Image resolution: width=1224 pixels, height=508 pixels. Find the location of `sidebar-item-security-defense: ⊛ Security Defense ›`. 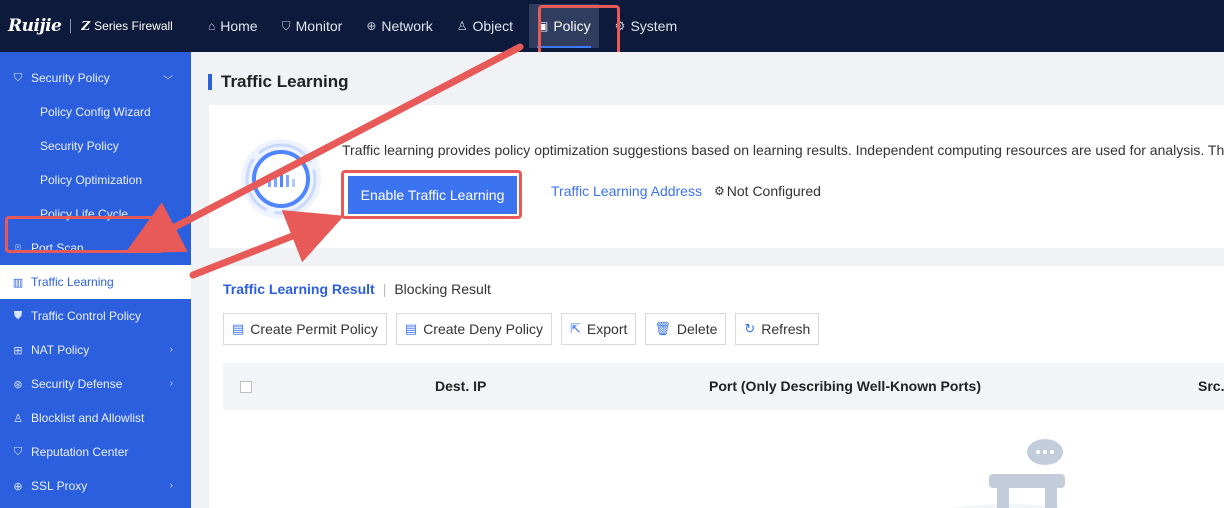

sidebar-item-security-defense: ⊛ Security Defense › is located at coordinates (95, 384).